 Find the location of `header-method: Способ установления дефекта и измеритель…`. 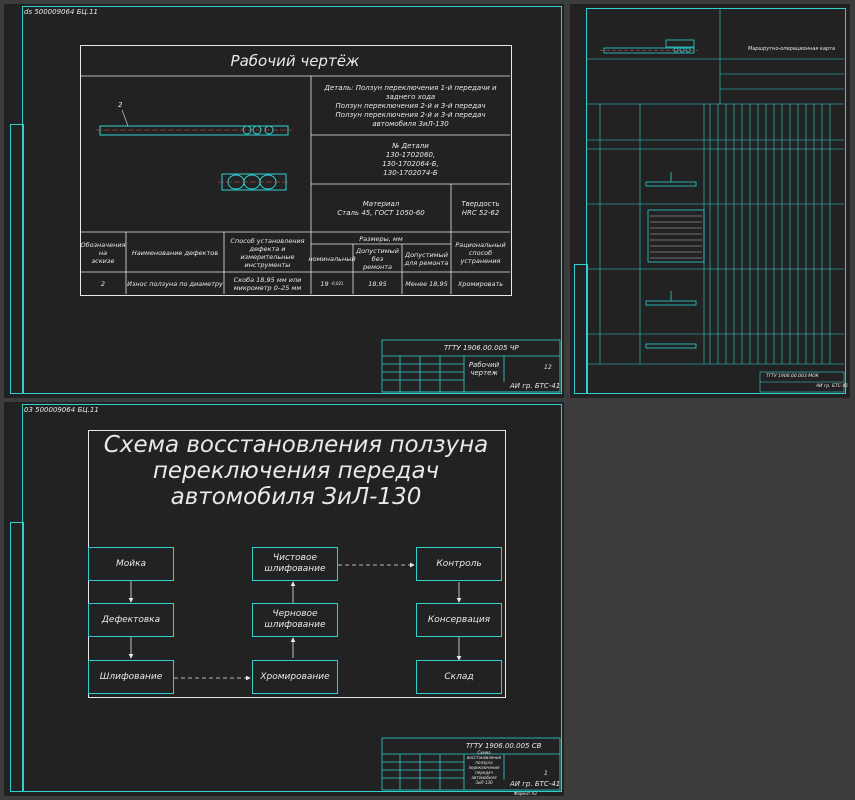

header-method: Способ установления дефекта и измеритель… is located at coordinates (267, 252).